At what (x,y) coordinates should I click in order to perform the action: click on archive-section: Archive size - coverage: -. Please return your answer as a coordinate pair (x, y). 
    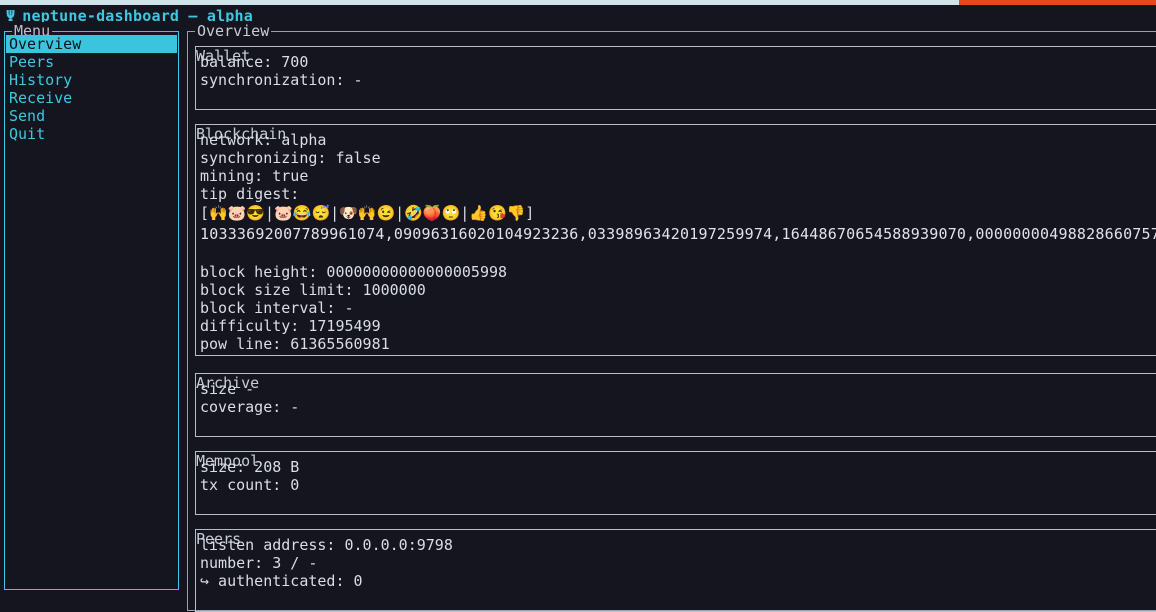
    Looking at the image, I should click on (675, 405).